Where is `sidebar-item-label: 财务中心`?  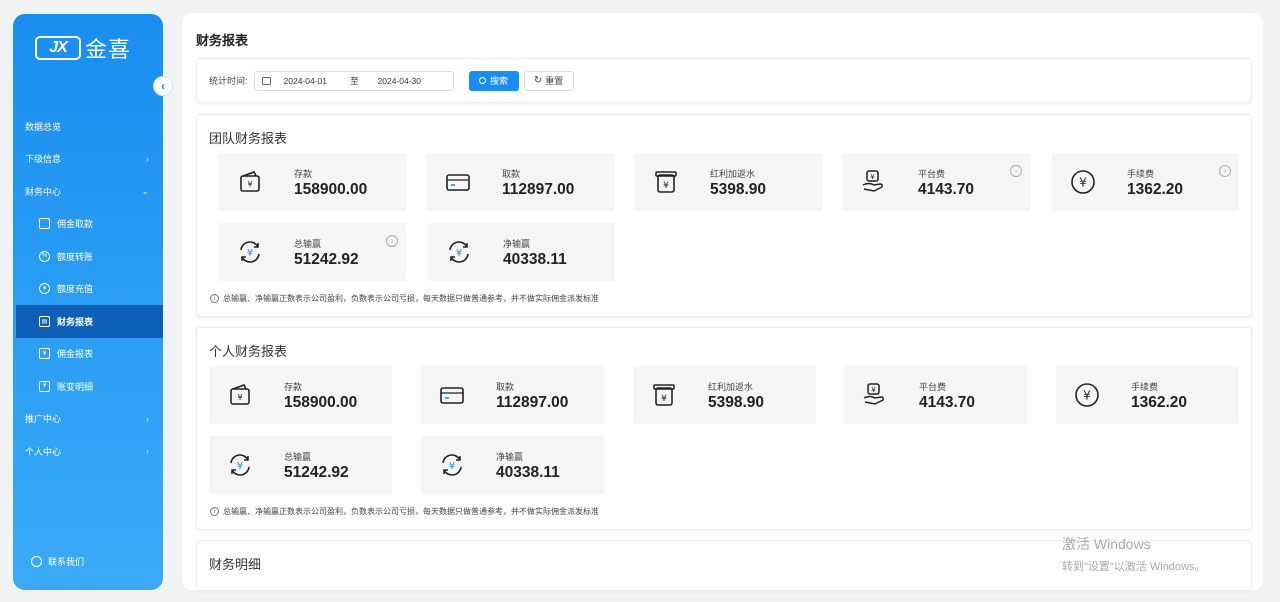
sidebar-item-label: 财务中心 is located at coordinates (43, 191).